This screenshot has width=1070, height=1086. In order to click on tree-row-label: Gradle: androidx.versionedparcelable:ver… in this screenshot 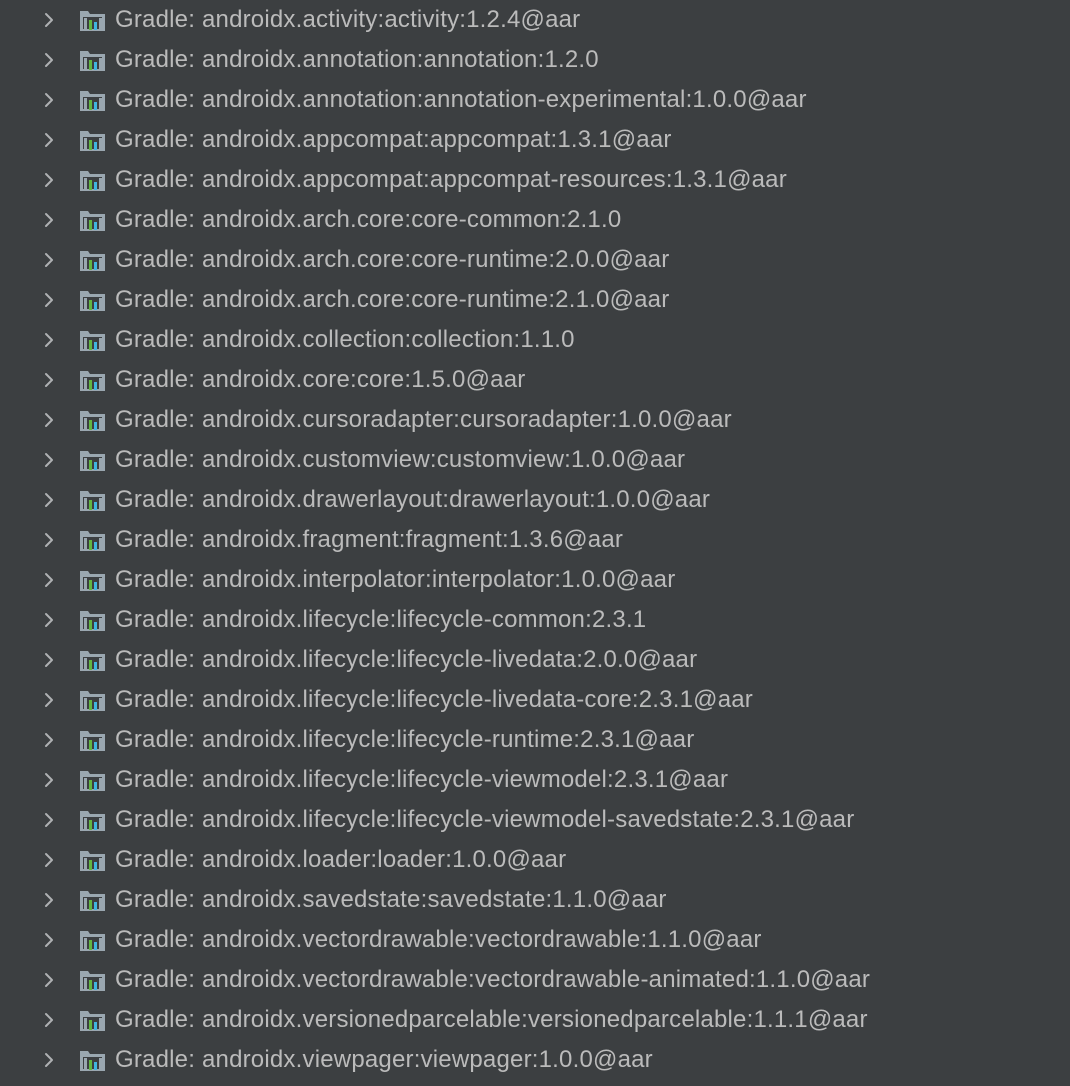, I will do `click(491, 1019)`.